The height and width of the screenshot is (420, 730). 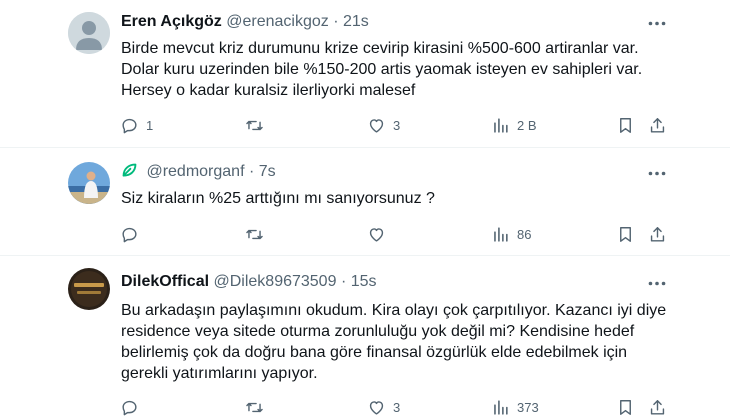 What do you see at coordinates (150, 125) in the screenshot?
I see `reply-count: 1` at bounding box center [150, 125].